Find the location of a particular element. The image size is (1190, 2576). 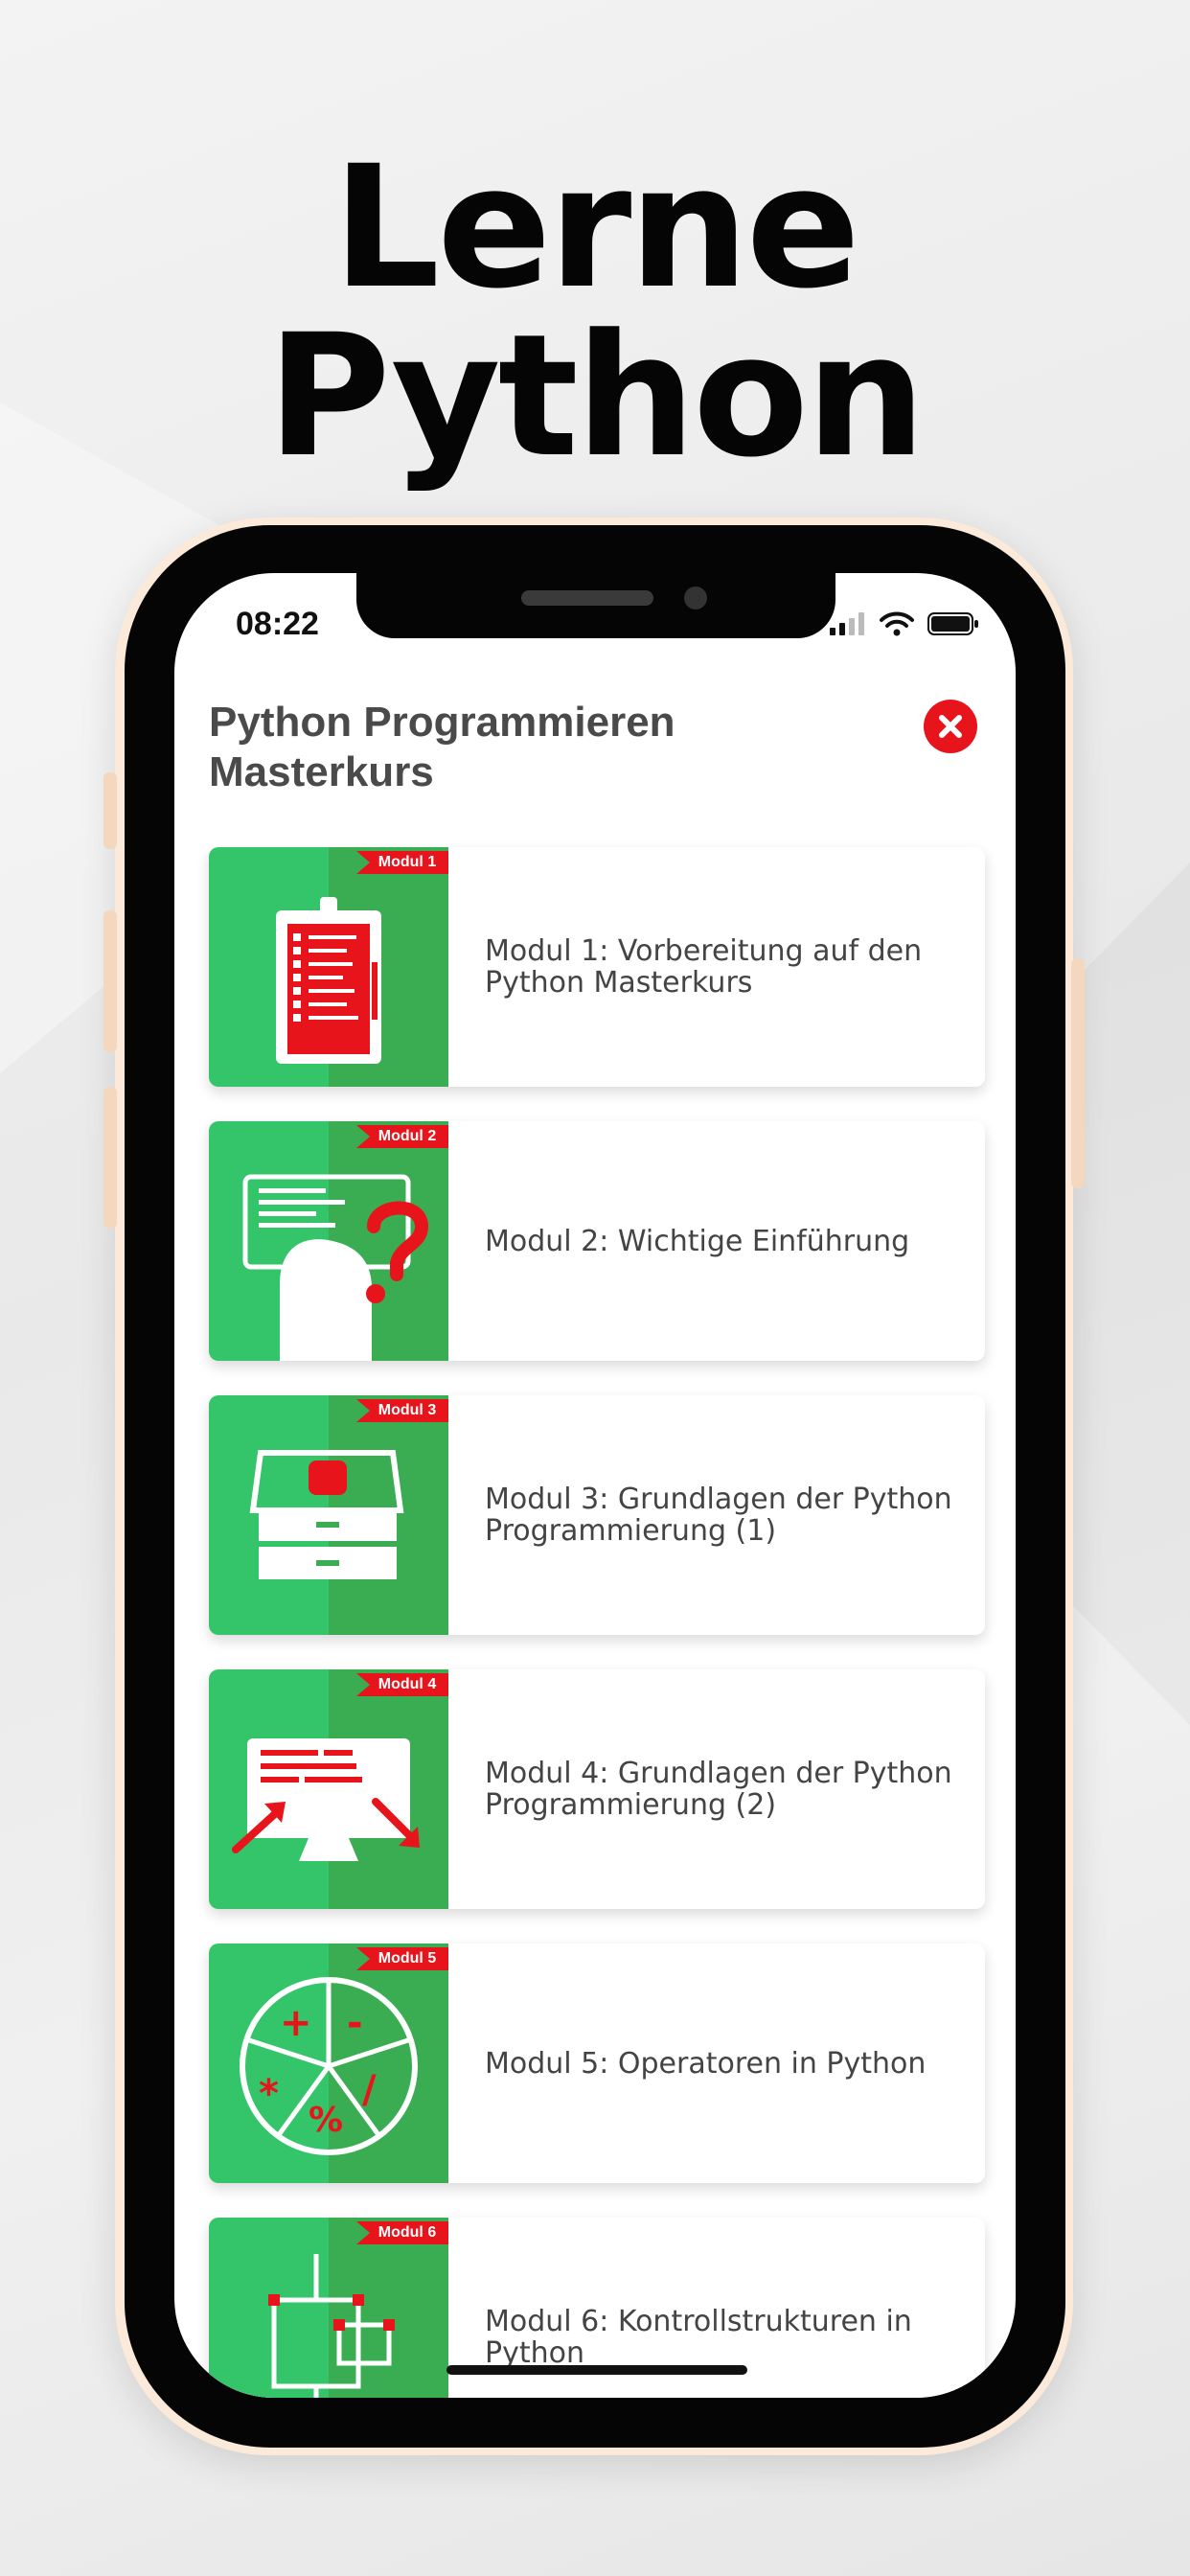

close-icon is located at coordinates (951, 726).